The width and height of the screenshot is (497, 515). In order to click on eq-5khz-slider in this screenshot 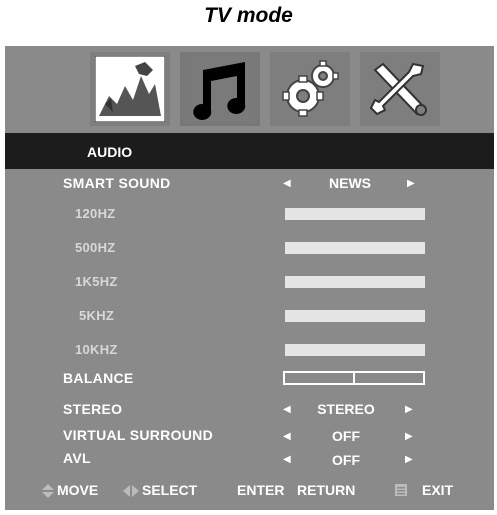, I will do `click(355, 316)`.